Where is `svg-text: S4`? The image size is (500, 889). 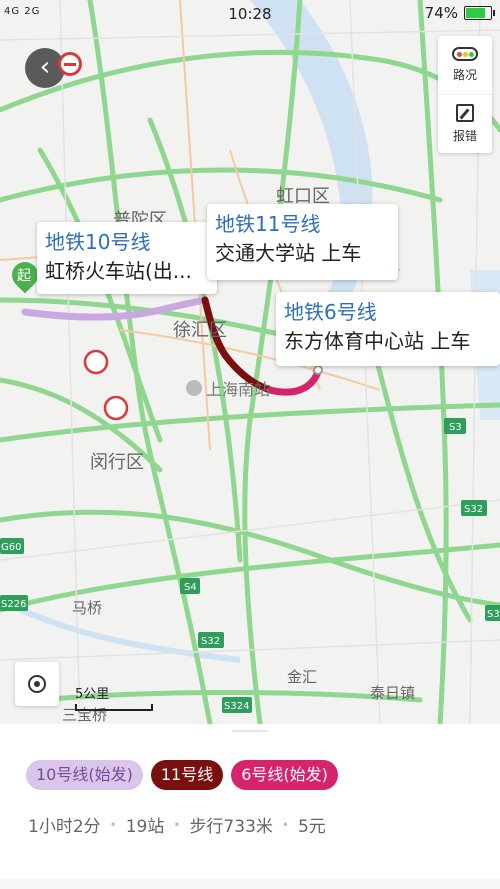 svg-text: S4 is located at coordinates (190, 587).